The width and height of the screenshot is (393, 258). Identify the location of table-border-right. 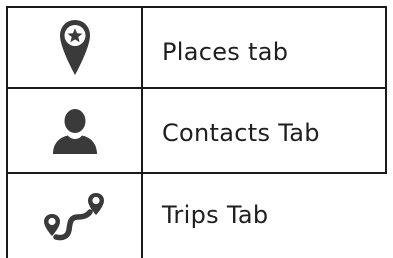
(386, 90).